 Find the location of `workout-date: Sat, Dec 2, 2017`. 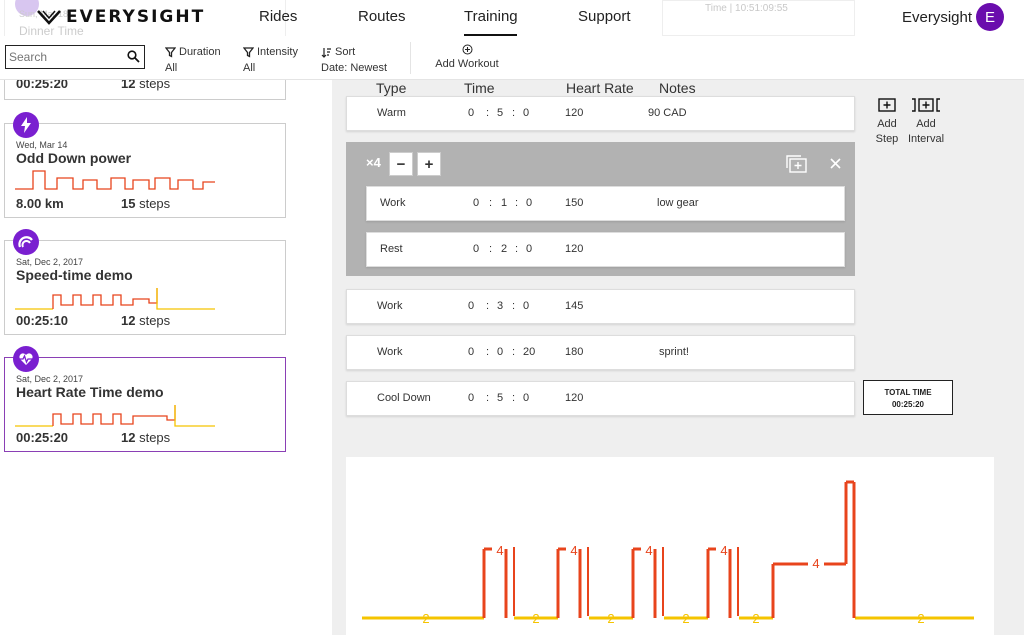

workout-date: Sat, Dec 2, 2017 is located at coordinates (50, 262).